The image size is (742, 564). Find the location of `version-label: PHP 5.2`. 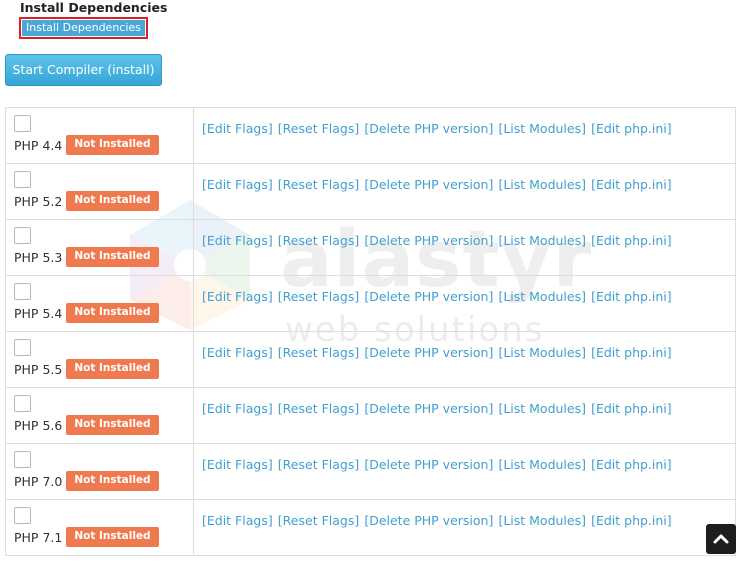

version-label: PHP 5.2 is located at coordinates (38, 201).